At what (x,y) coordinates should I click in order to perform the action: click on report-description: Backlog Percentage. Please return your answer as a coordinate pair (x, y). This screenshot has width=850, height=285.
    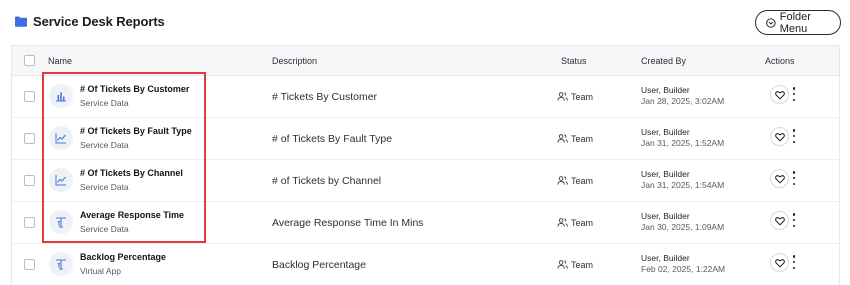
    Looking at the image, I should click on (319, 265).